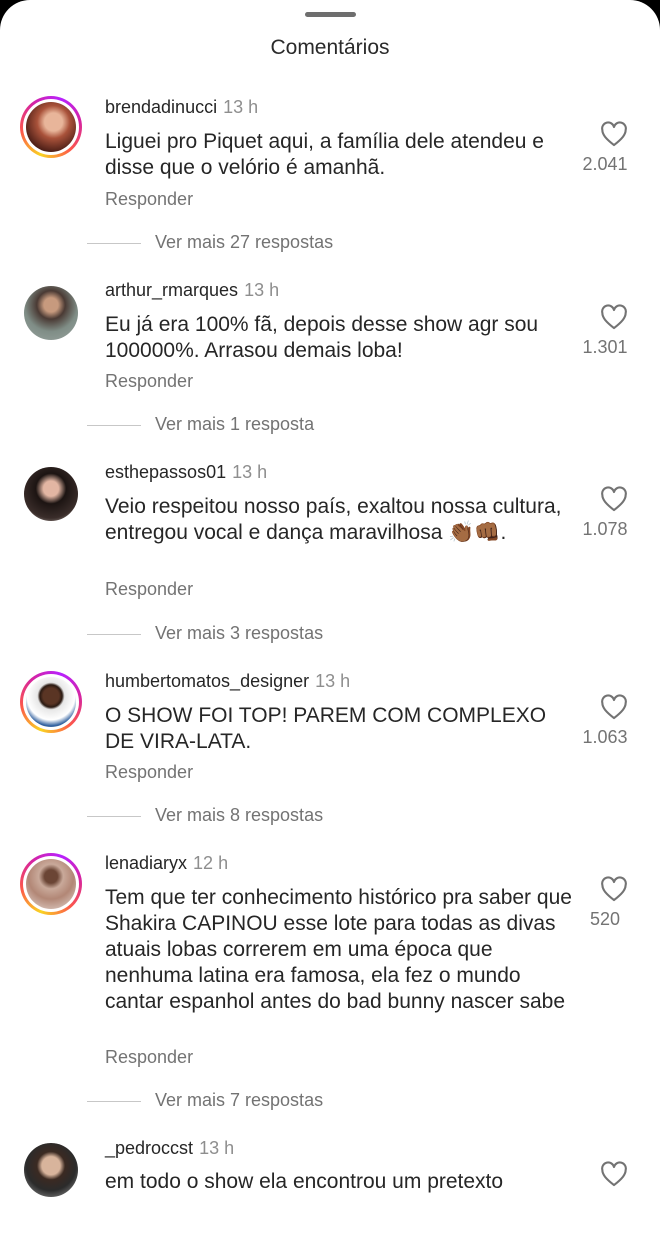  I want to click on like-count: 520, so click(605, 919).